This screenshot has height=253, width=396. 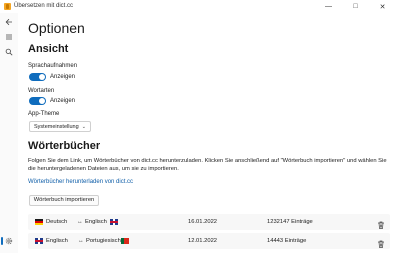 What do you see at coordinates (9, 133) in the screenshot?
I see `navigation-sidebar: ?` at bounding box center [9, 133].